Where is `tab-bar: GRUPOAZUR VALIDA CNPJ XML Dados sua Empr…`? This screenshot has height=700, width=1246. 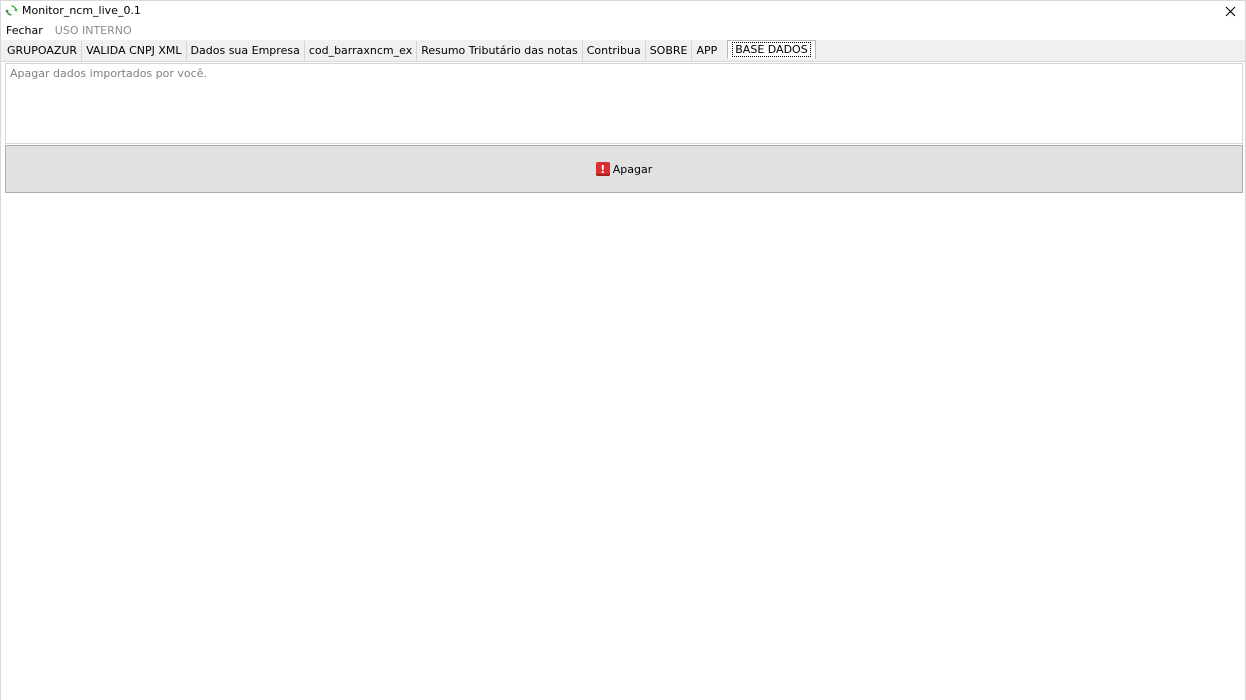 tab-bar: GRUPOAZUR VALIDA CNPJ XML Dados sua Empr… is located at coordinates (623, 51).